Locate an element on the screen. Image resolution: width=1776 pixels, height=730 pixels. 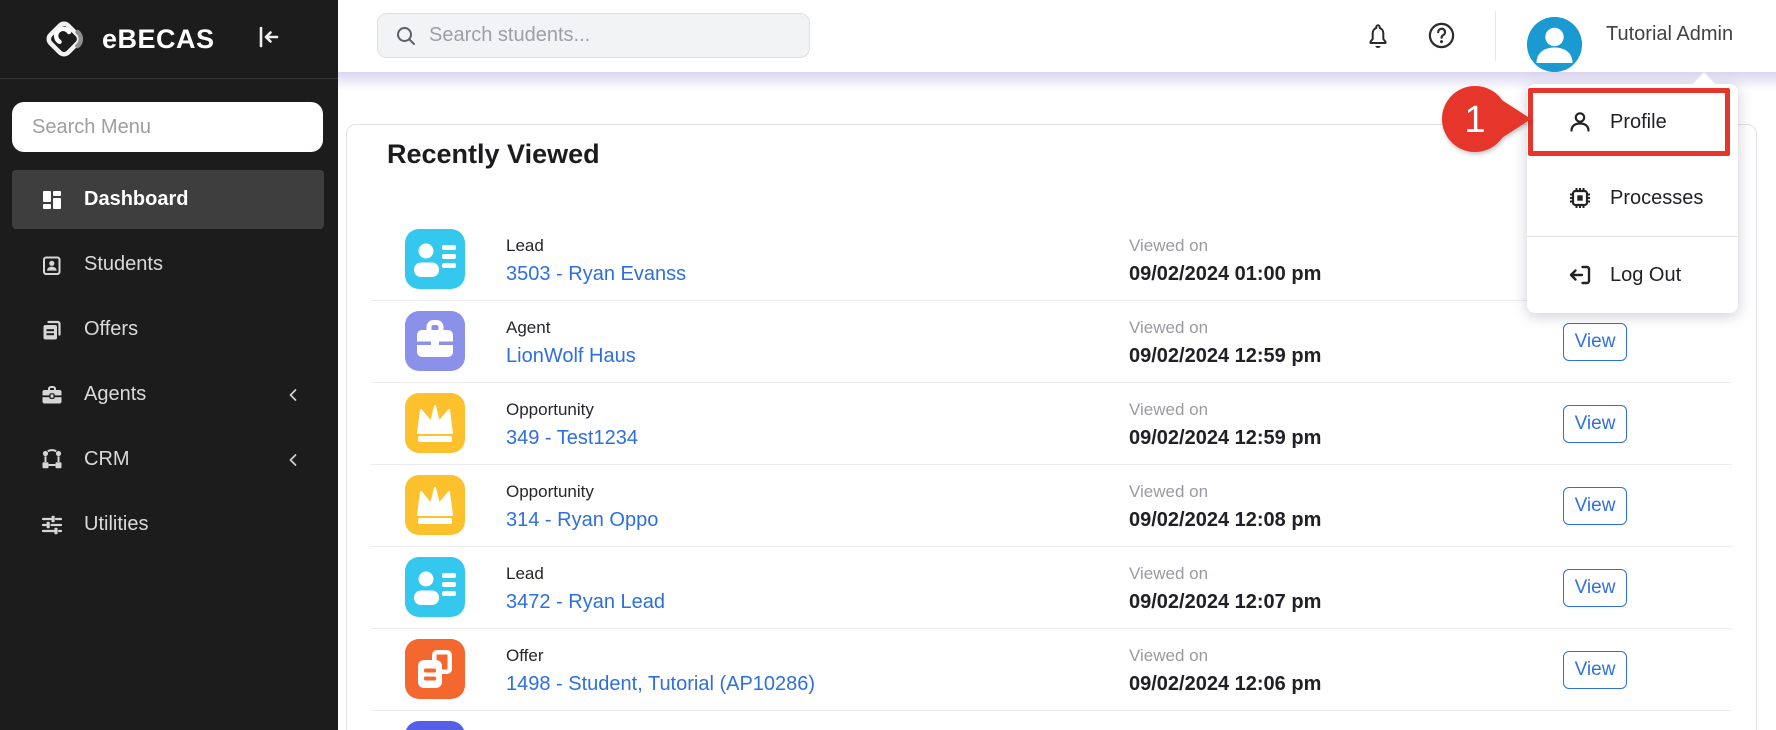
sidebar-search-input is located at coordinates (167, 127).